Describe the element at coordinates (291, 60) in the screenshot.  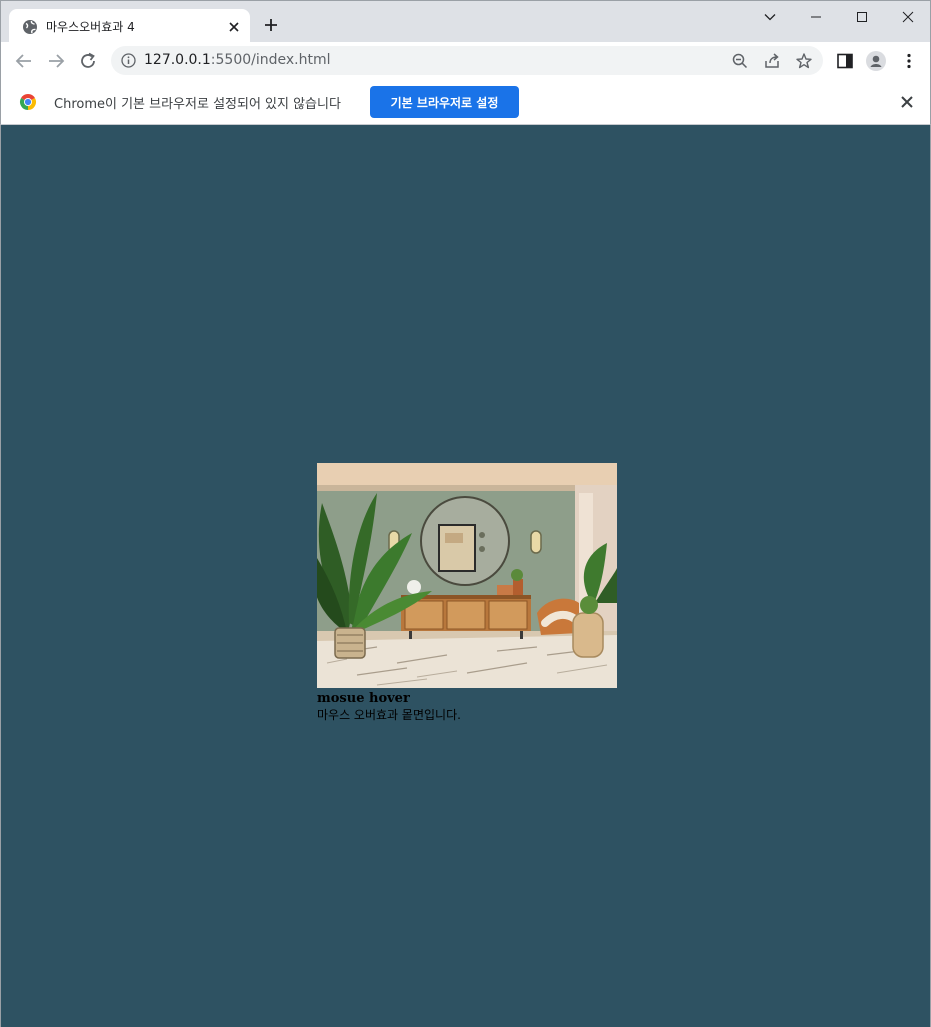
I see `url-path: /index.html` at that location.